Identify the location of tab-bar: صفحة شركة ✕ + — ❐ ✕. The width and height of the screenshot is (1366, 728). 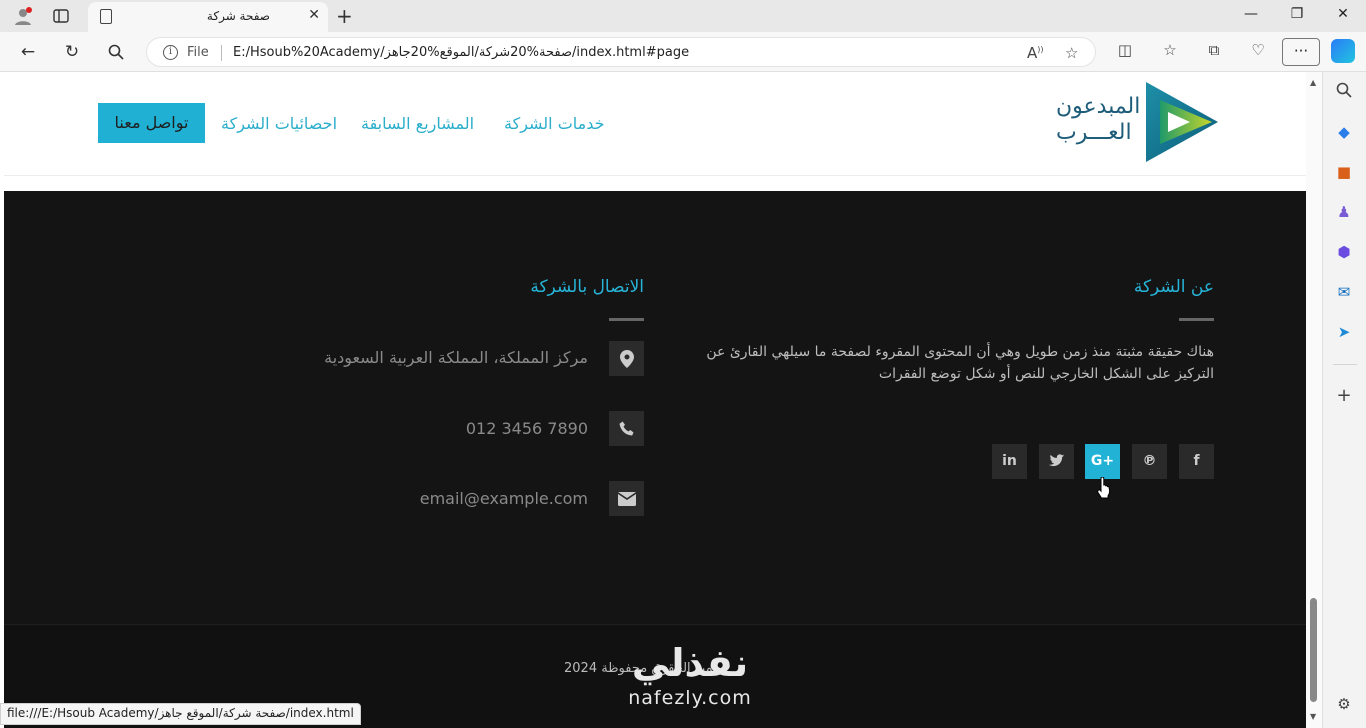
(683, 16).